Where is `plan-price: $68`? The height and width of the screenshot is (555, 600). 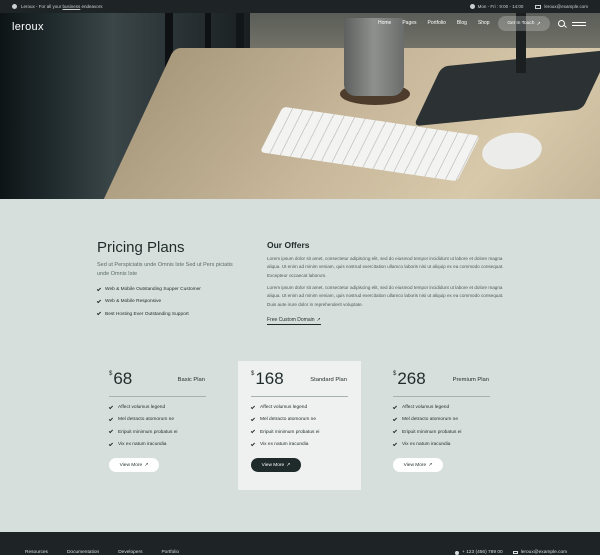 plan-price: $68 is located at coordinates (121, 378).